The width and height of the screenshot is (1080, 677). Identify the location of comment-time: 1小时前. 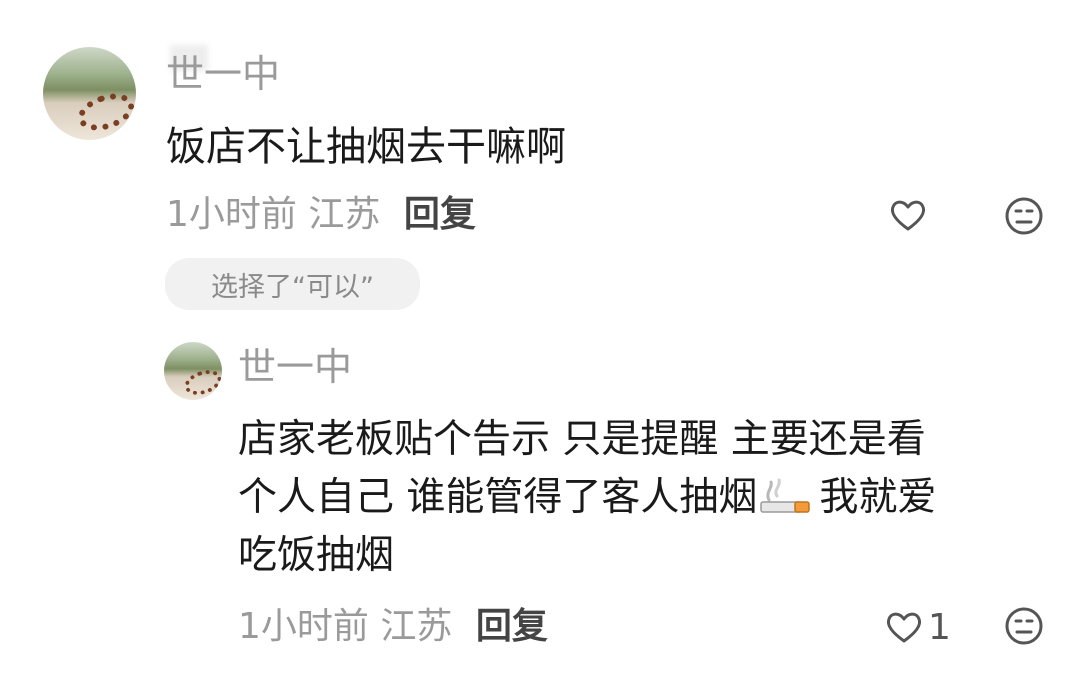
(231, 214).